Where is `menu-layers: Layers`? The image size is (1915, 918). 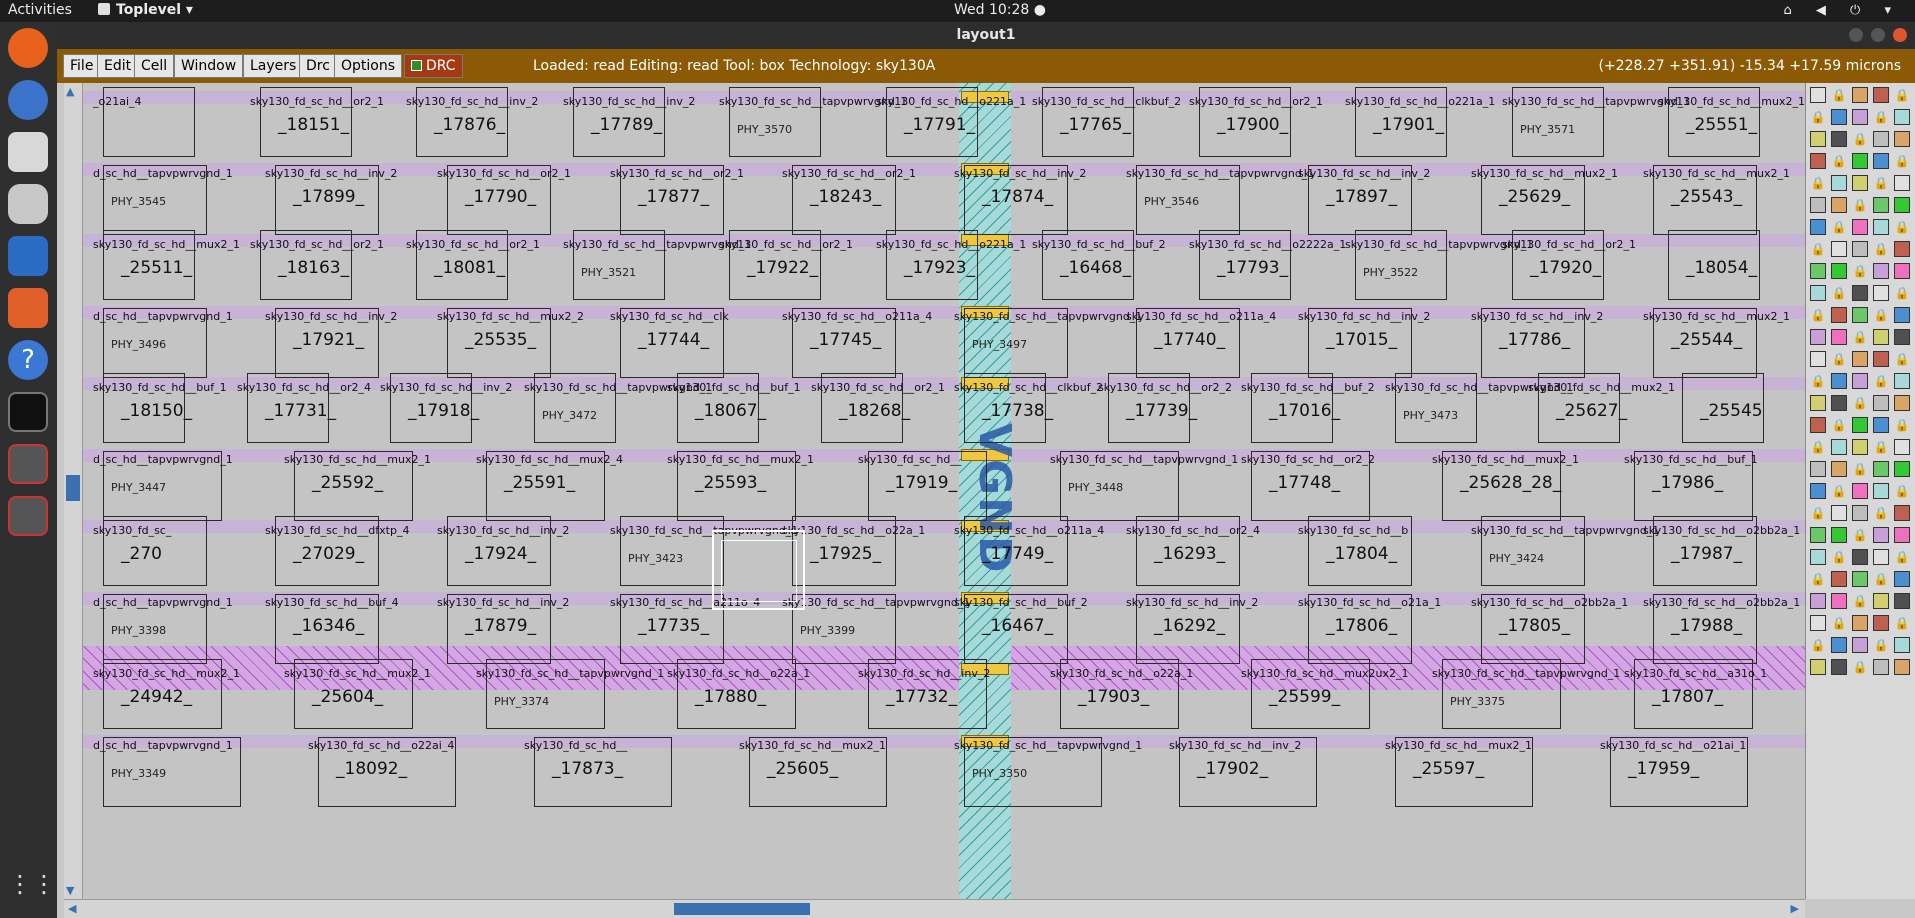 menu-layers: Layers is located at coordinates (273, 66).